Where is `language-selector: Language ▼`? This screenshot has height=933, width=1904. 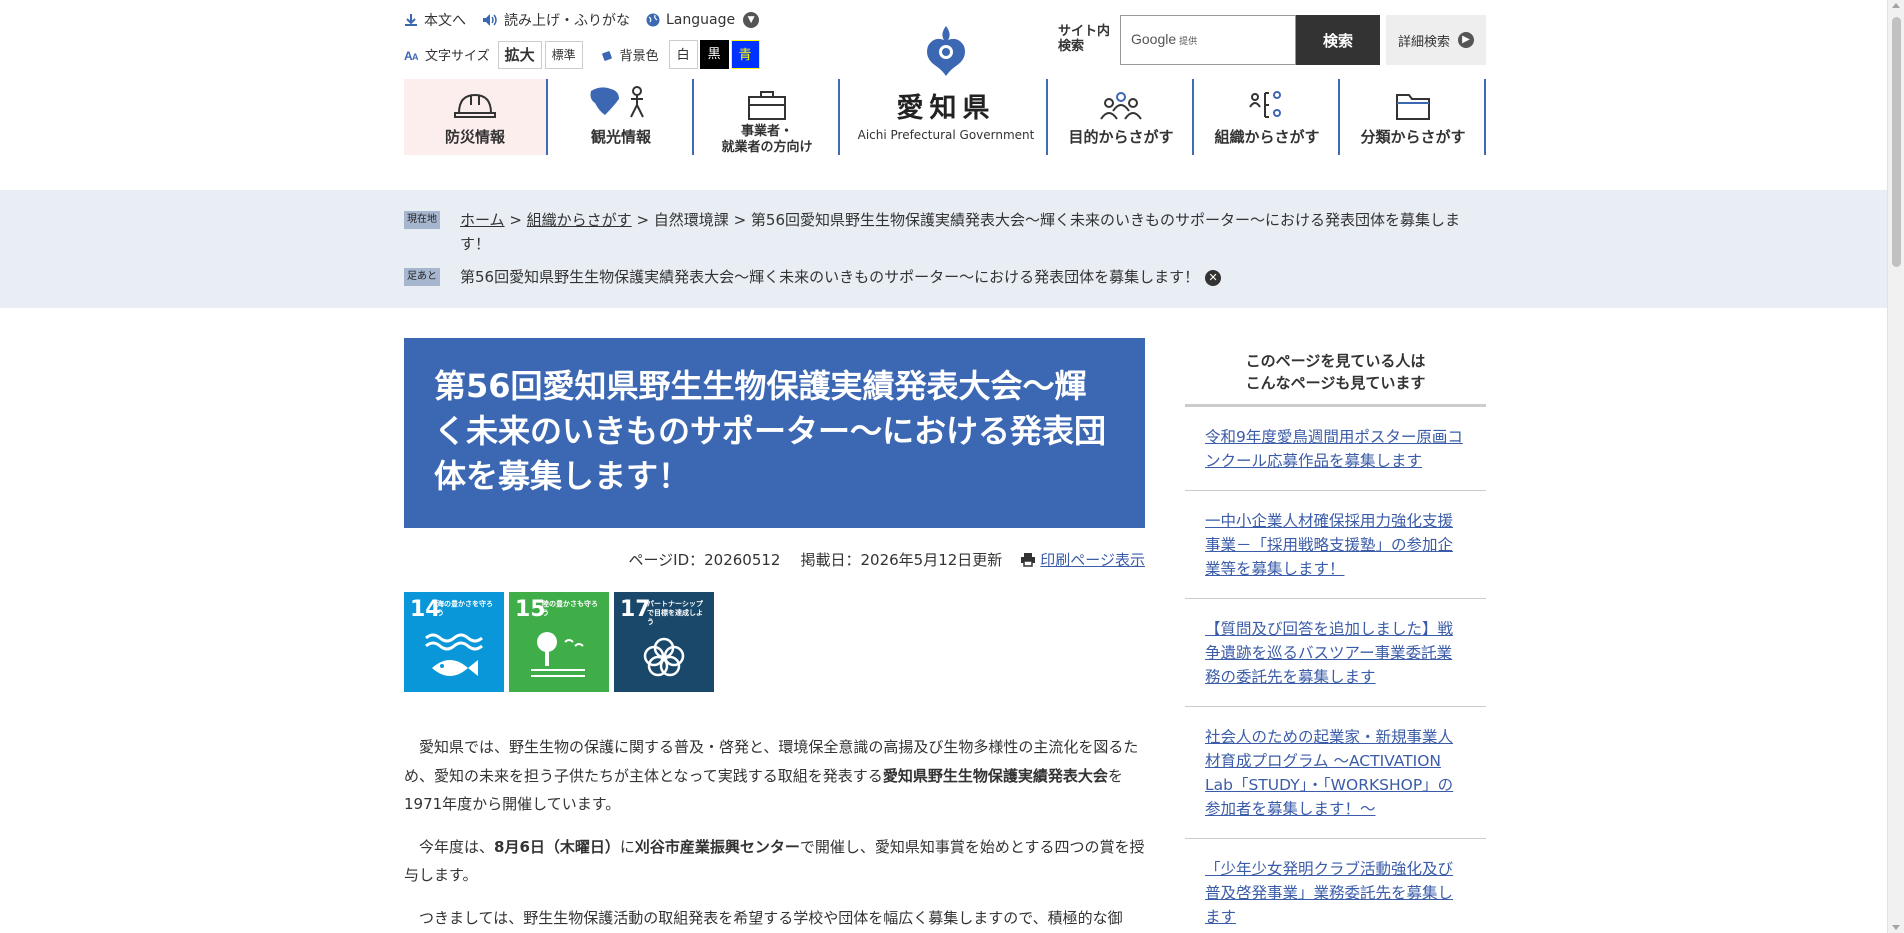 language-selector: Language ▼ is located at coordinates (703, 20).